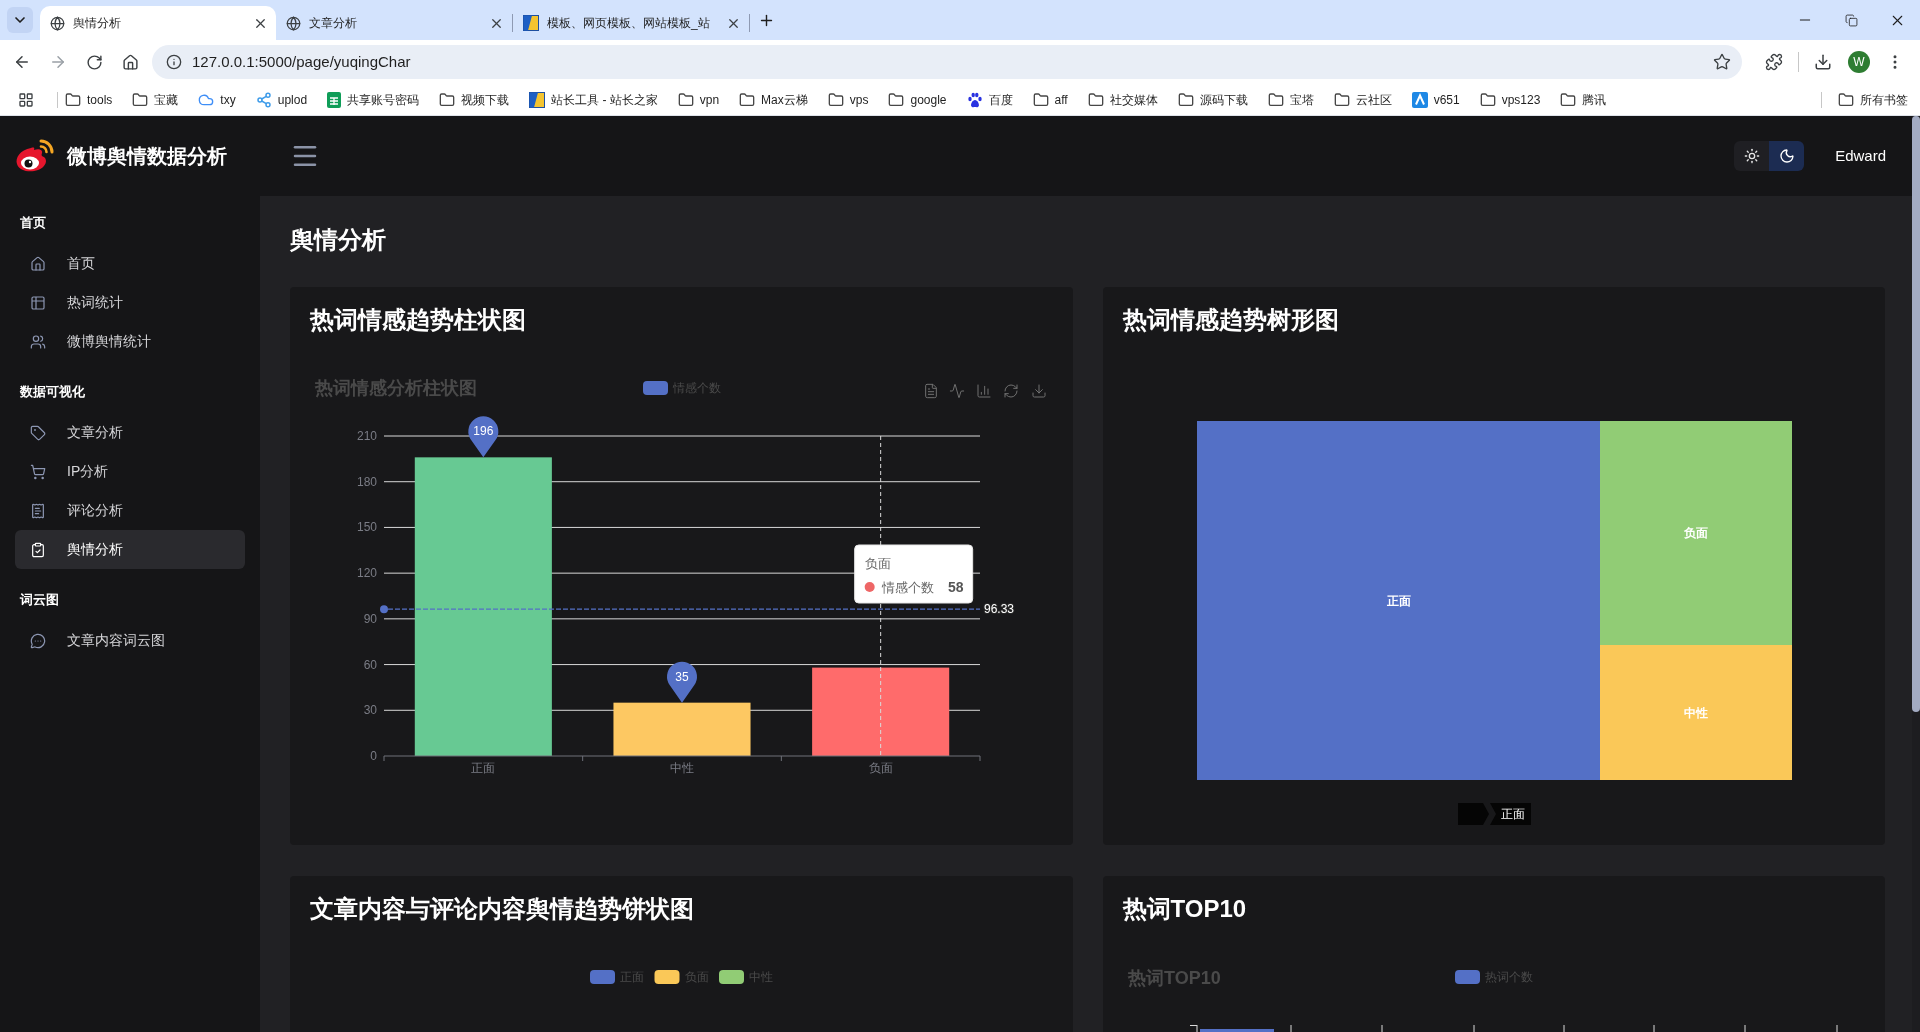 This screenshot has width=1920, height=1032. Describe the element at coordinates (1916, 414) in the screenshot. I see `scrollbar-thumb` at that location.